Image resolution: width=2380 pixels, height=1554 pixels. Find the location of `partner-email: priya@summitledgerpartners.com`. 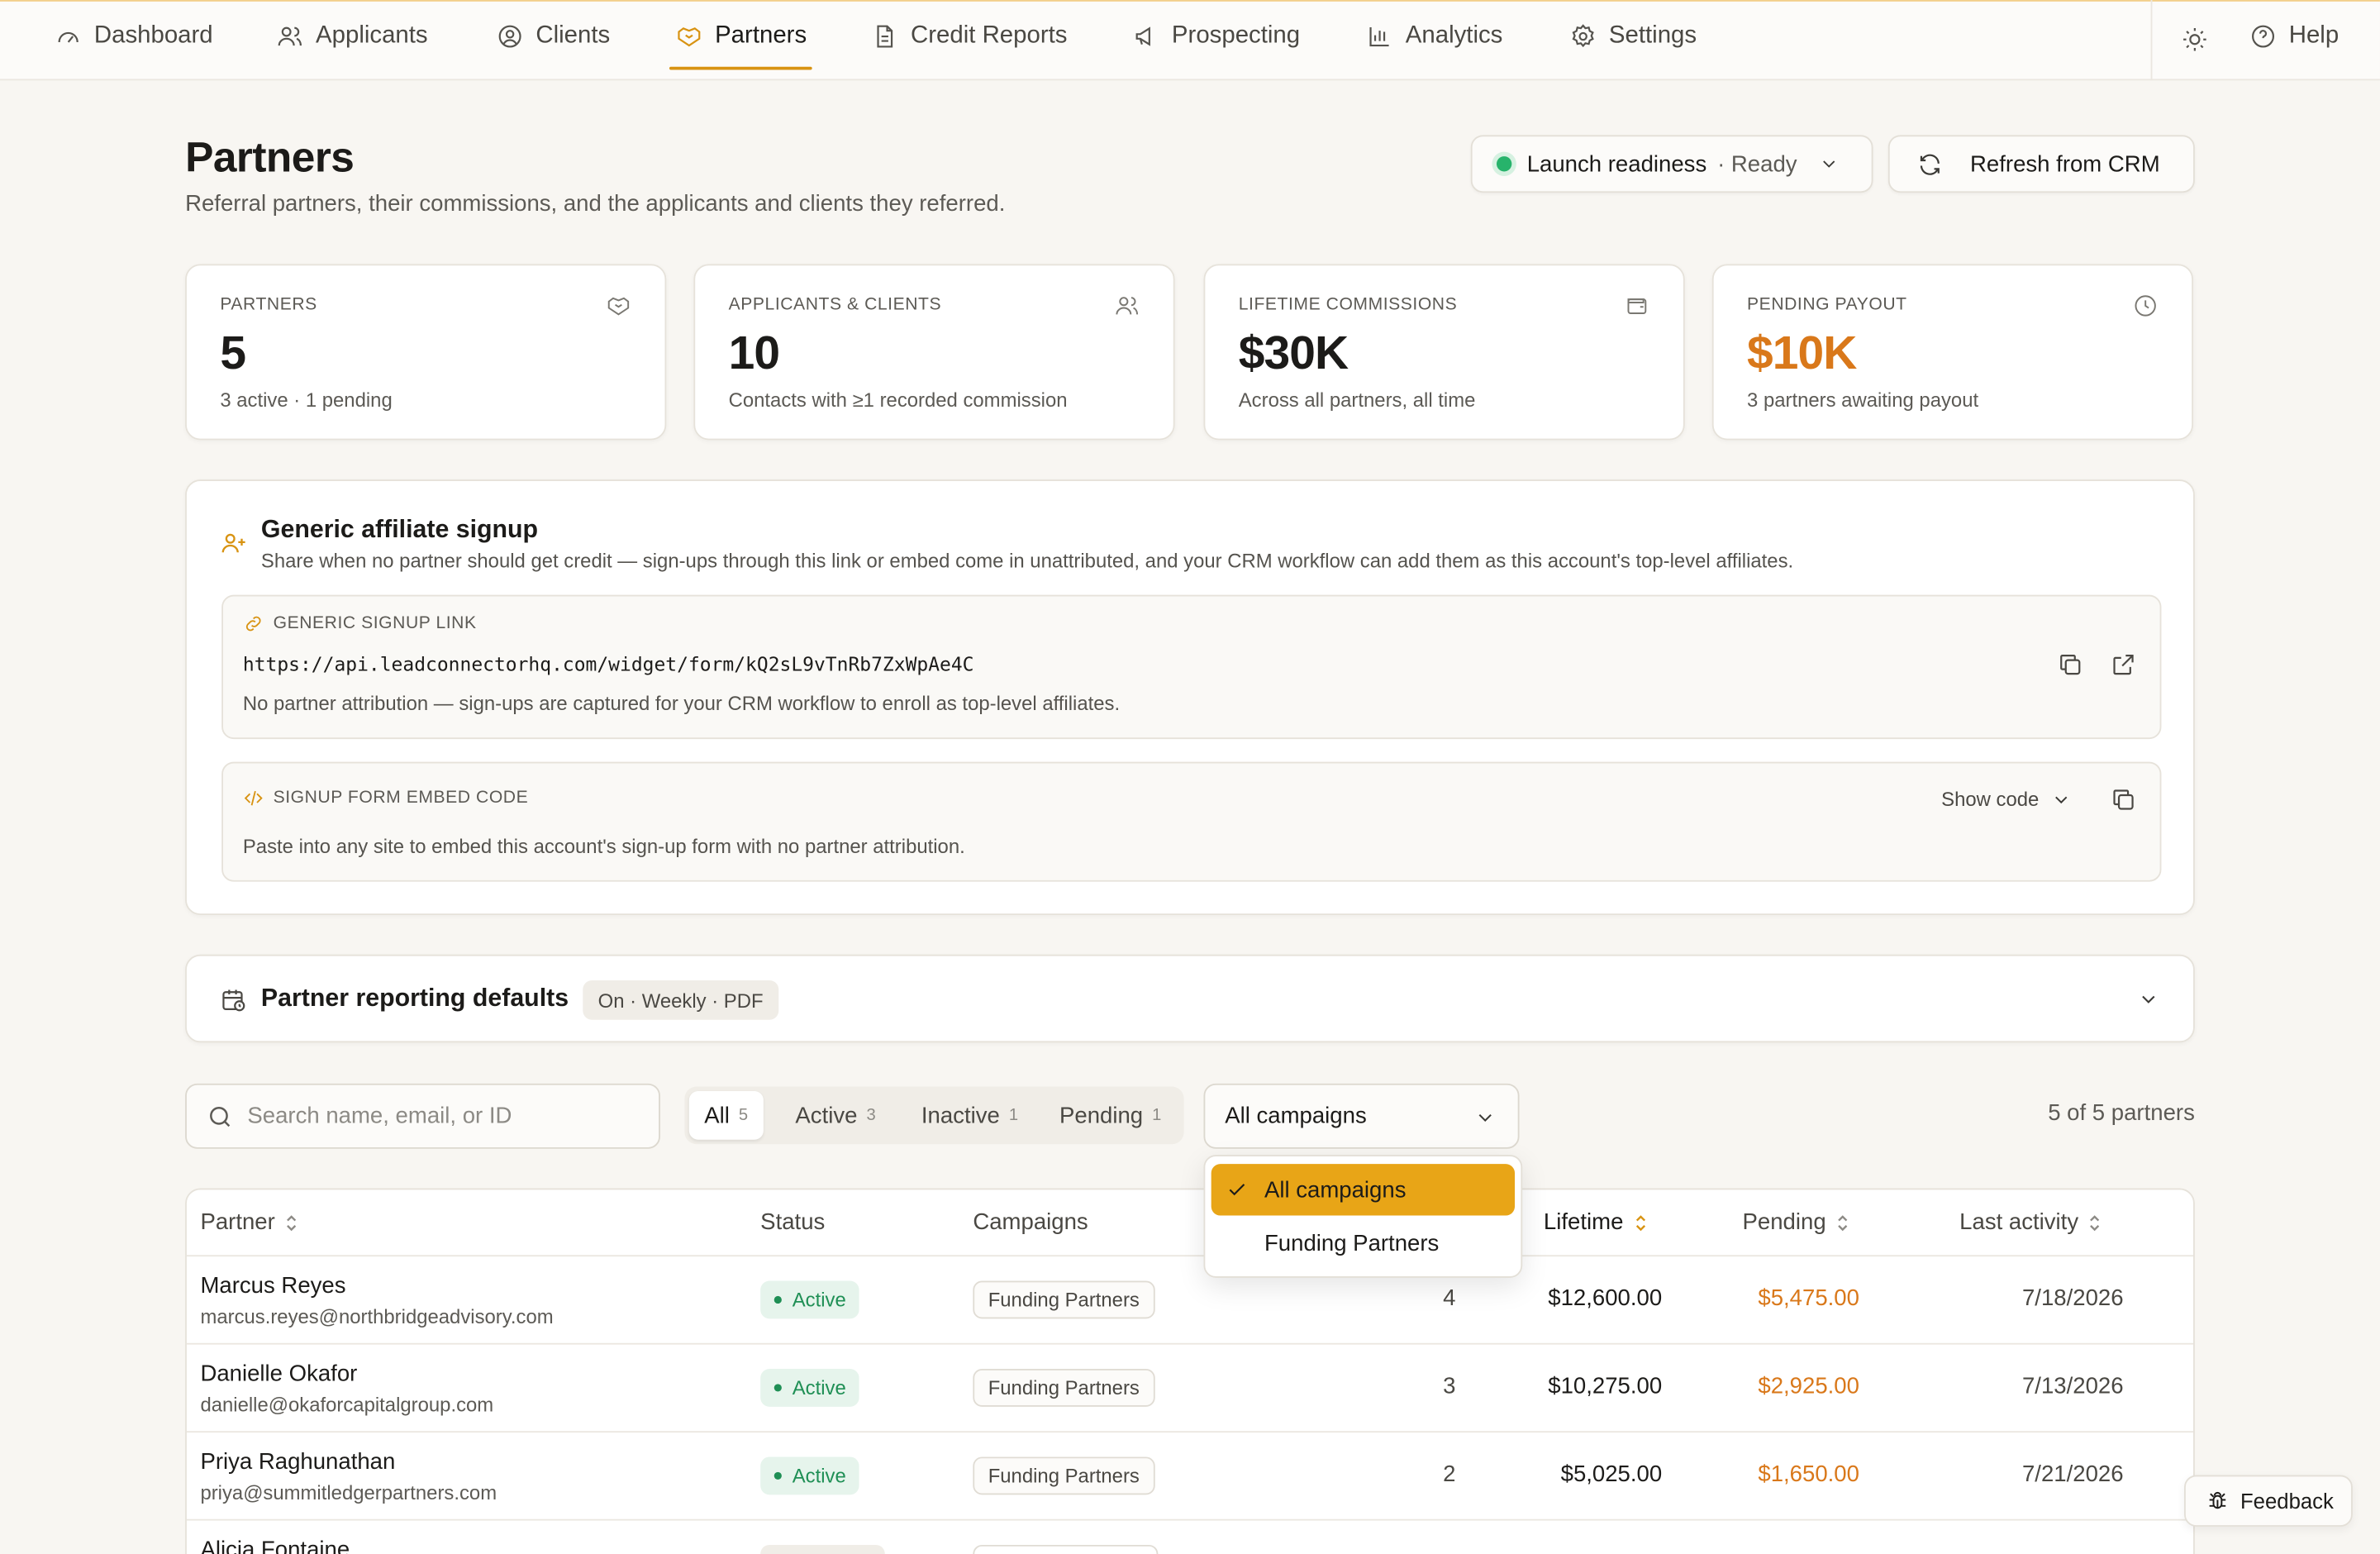

partner-email: priya@summitledgerpartners.com is located at coordinates (348, 1492).